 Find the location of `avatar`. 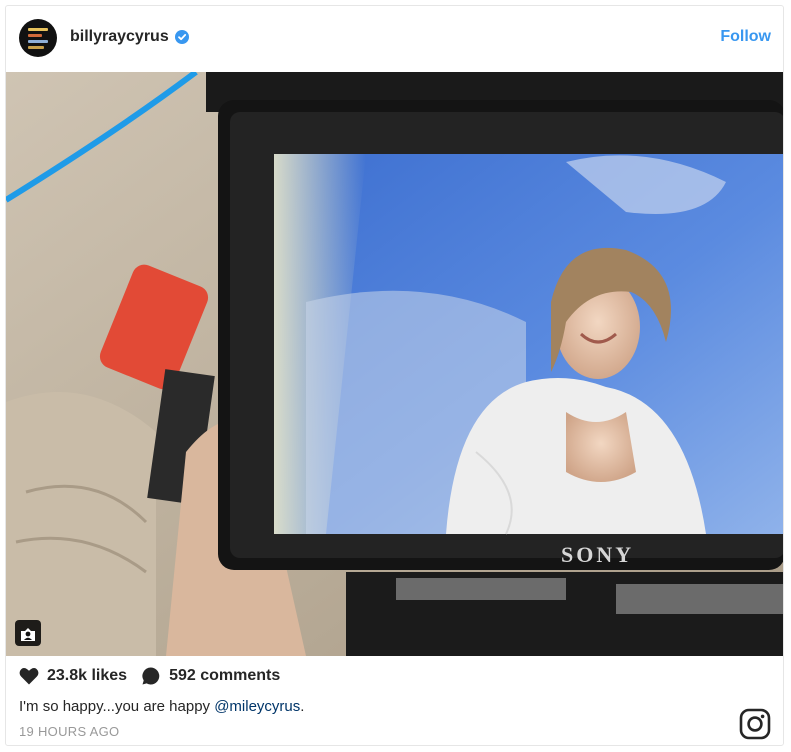

avatar is located at coordinates (38, 38).